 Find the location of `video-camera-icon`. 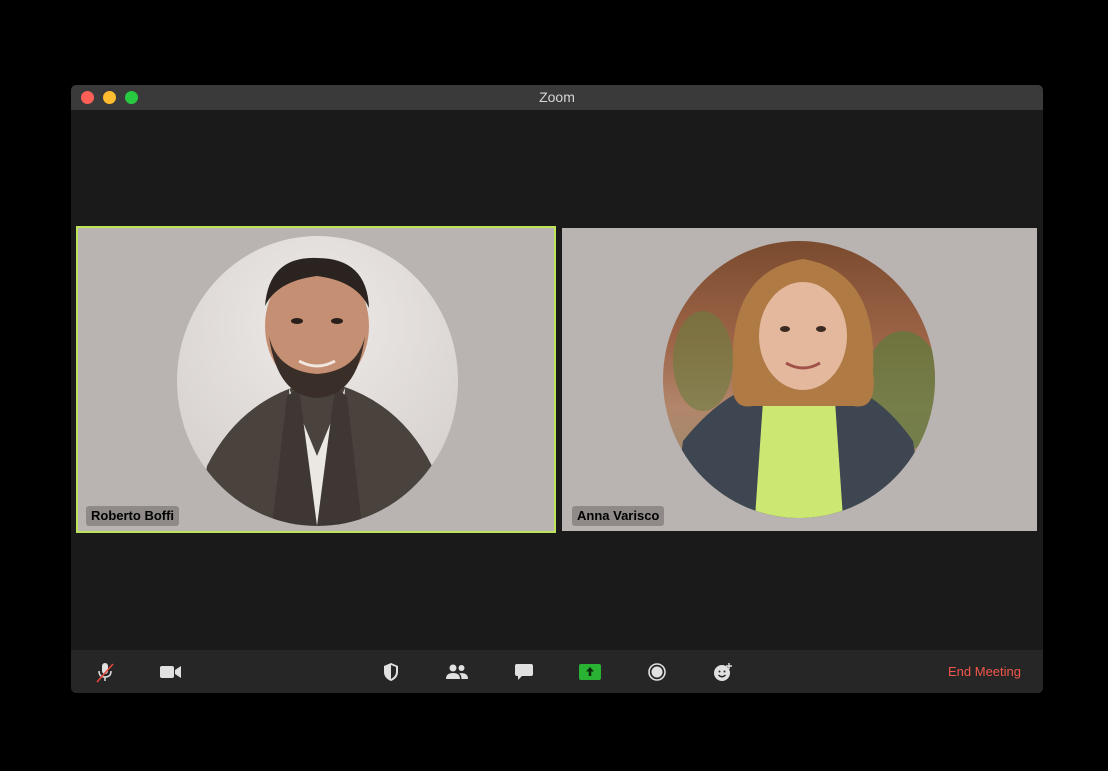

video-camera-icon is located at coordinates (170, 672).